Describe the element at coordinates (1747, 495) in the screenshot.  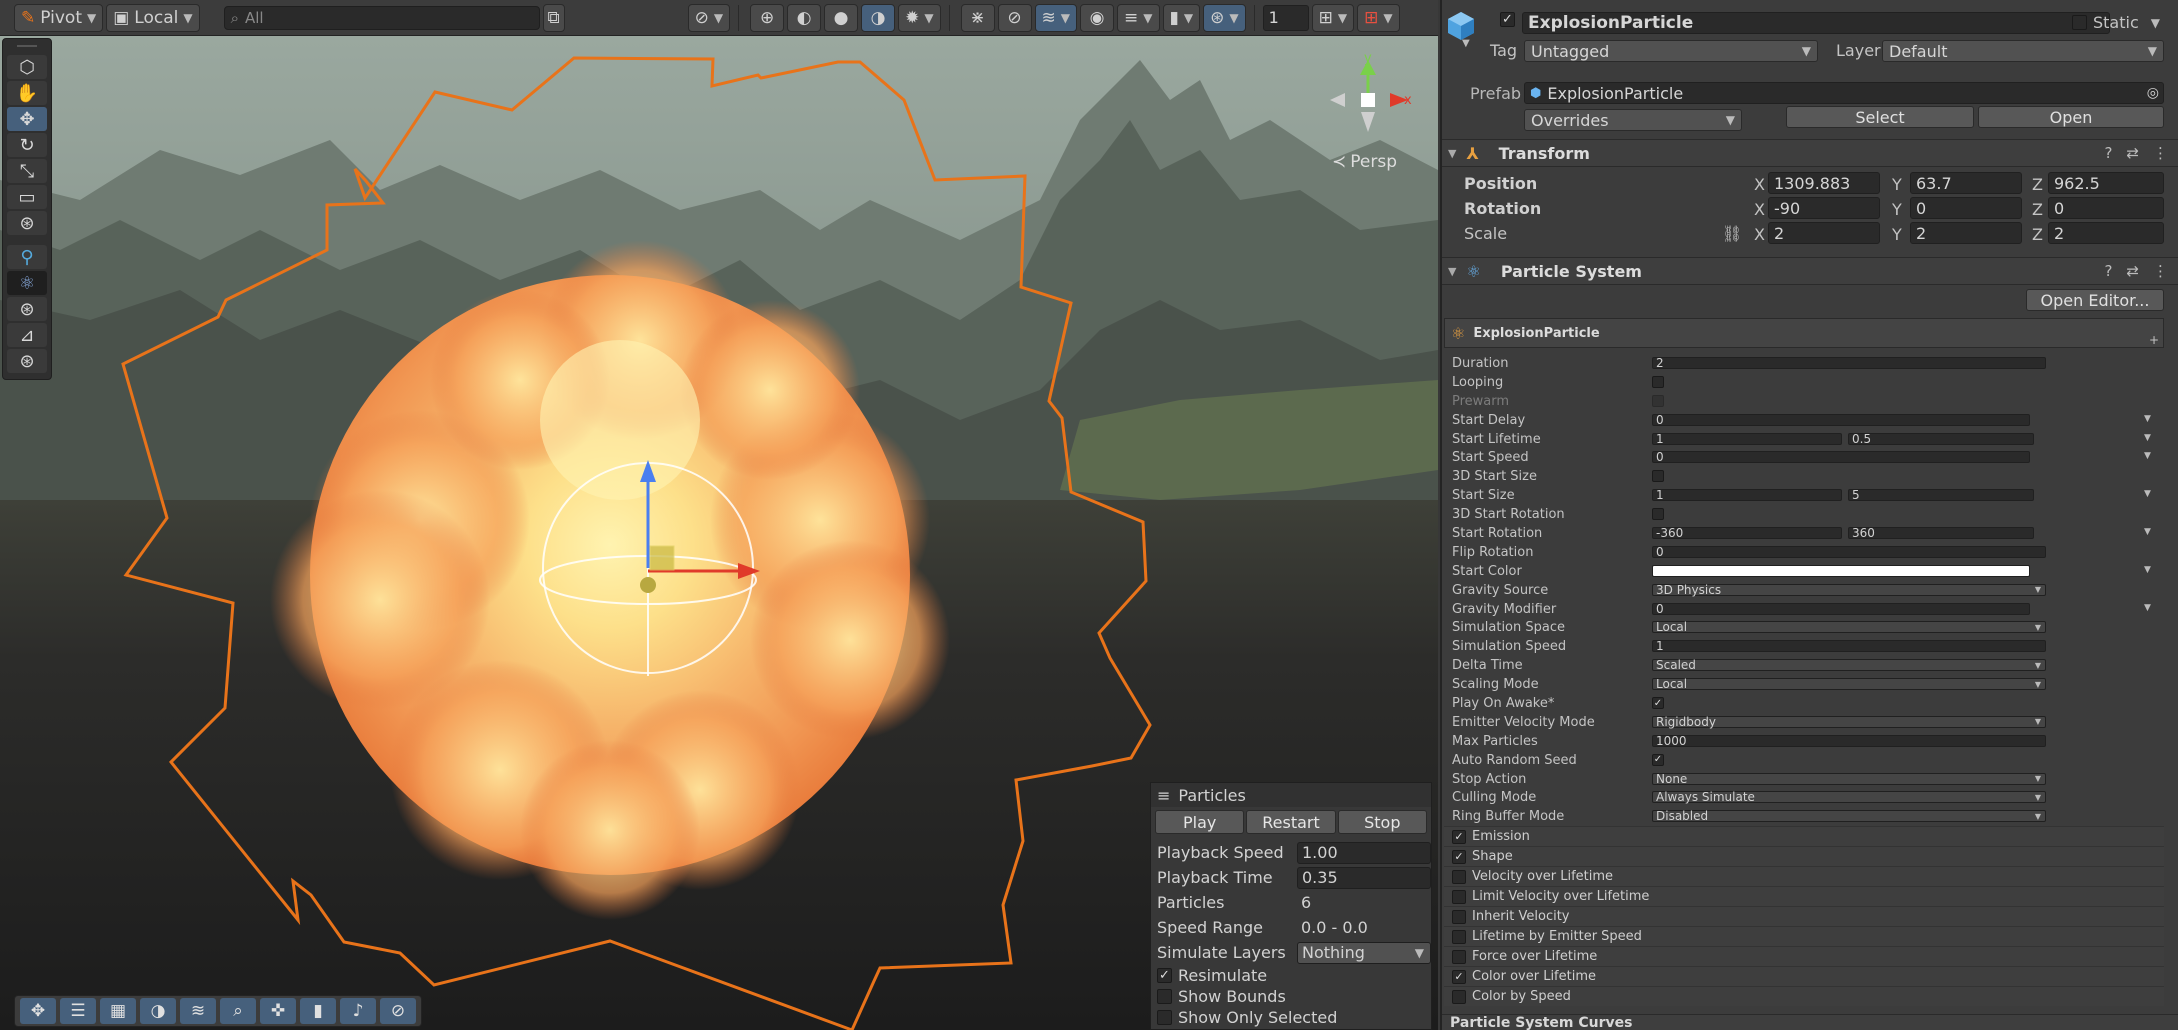
I see `start-size-min-field: 1` at that location.